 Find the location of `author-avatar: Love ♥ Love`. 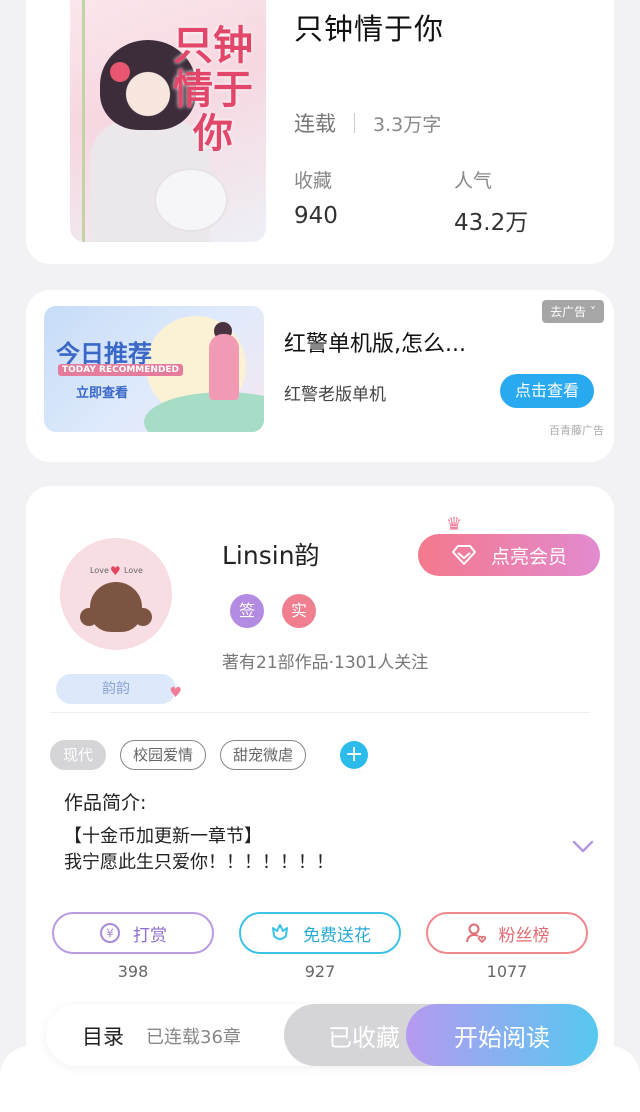

author-avatar: Love ♥ Love is located at coordinates (116, 594).